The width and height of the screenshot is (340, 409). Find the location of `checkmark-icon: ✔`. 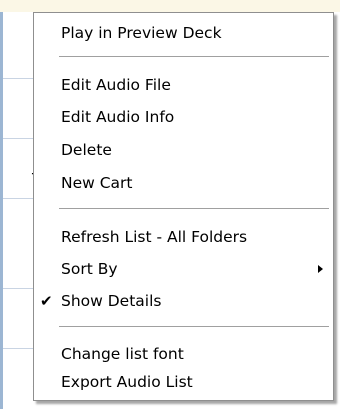

checkmark-icon: ✔ is located at coordinates (46, 301).